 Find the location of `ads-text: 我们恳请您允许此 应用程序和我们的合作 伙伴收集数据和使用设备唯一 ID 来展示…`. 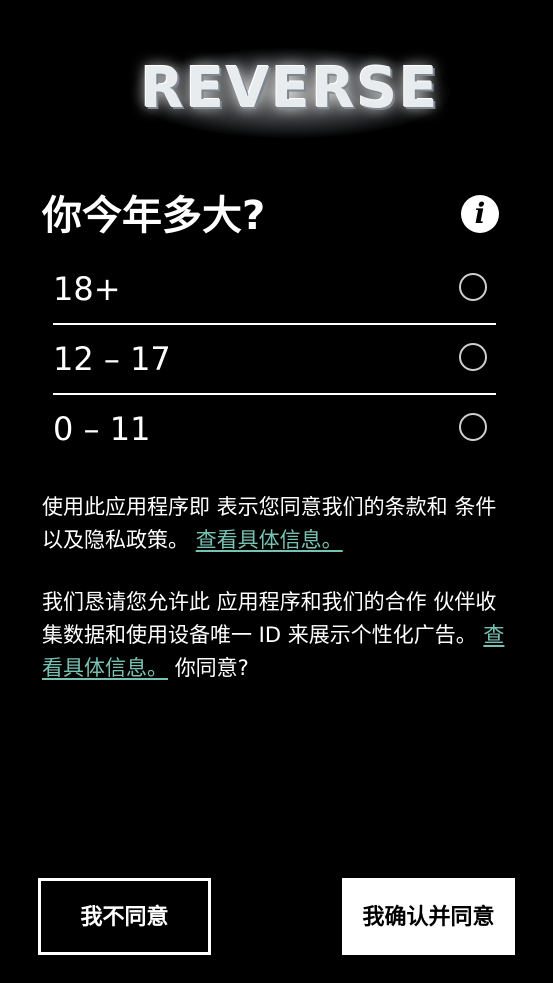

ads-text: 我们恳请您允许此 应用程序和我们的合作 伙伴收集数据和使用设备唯一 ID 来展示… is located at coordinates (269, 618).